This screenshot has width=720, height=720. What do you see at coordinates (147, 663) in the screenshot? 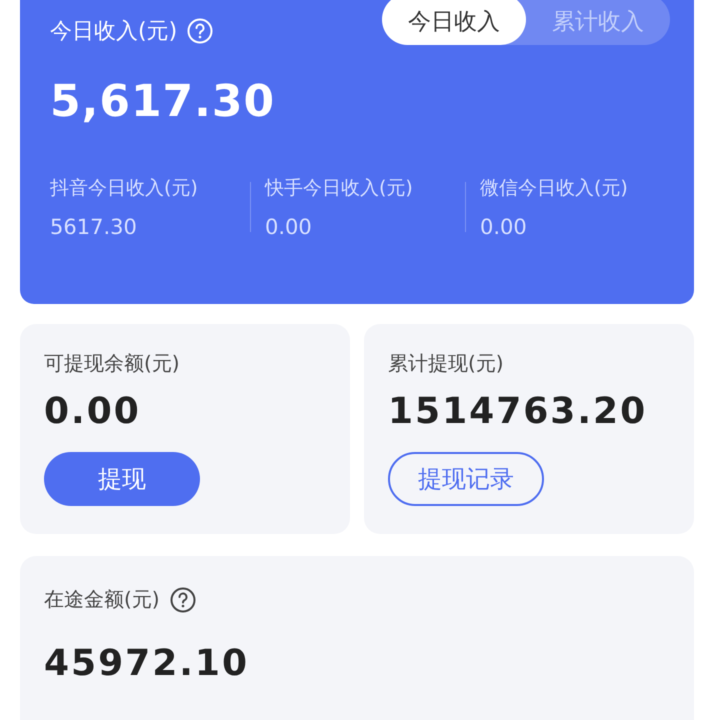
I see `transit-amount: 45972.10` at bounding box center [147, 663].